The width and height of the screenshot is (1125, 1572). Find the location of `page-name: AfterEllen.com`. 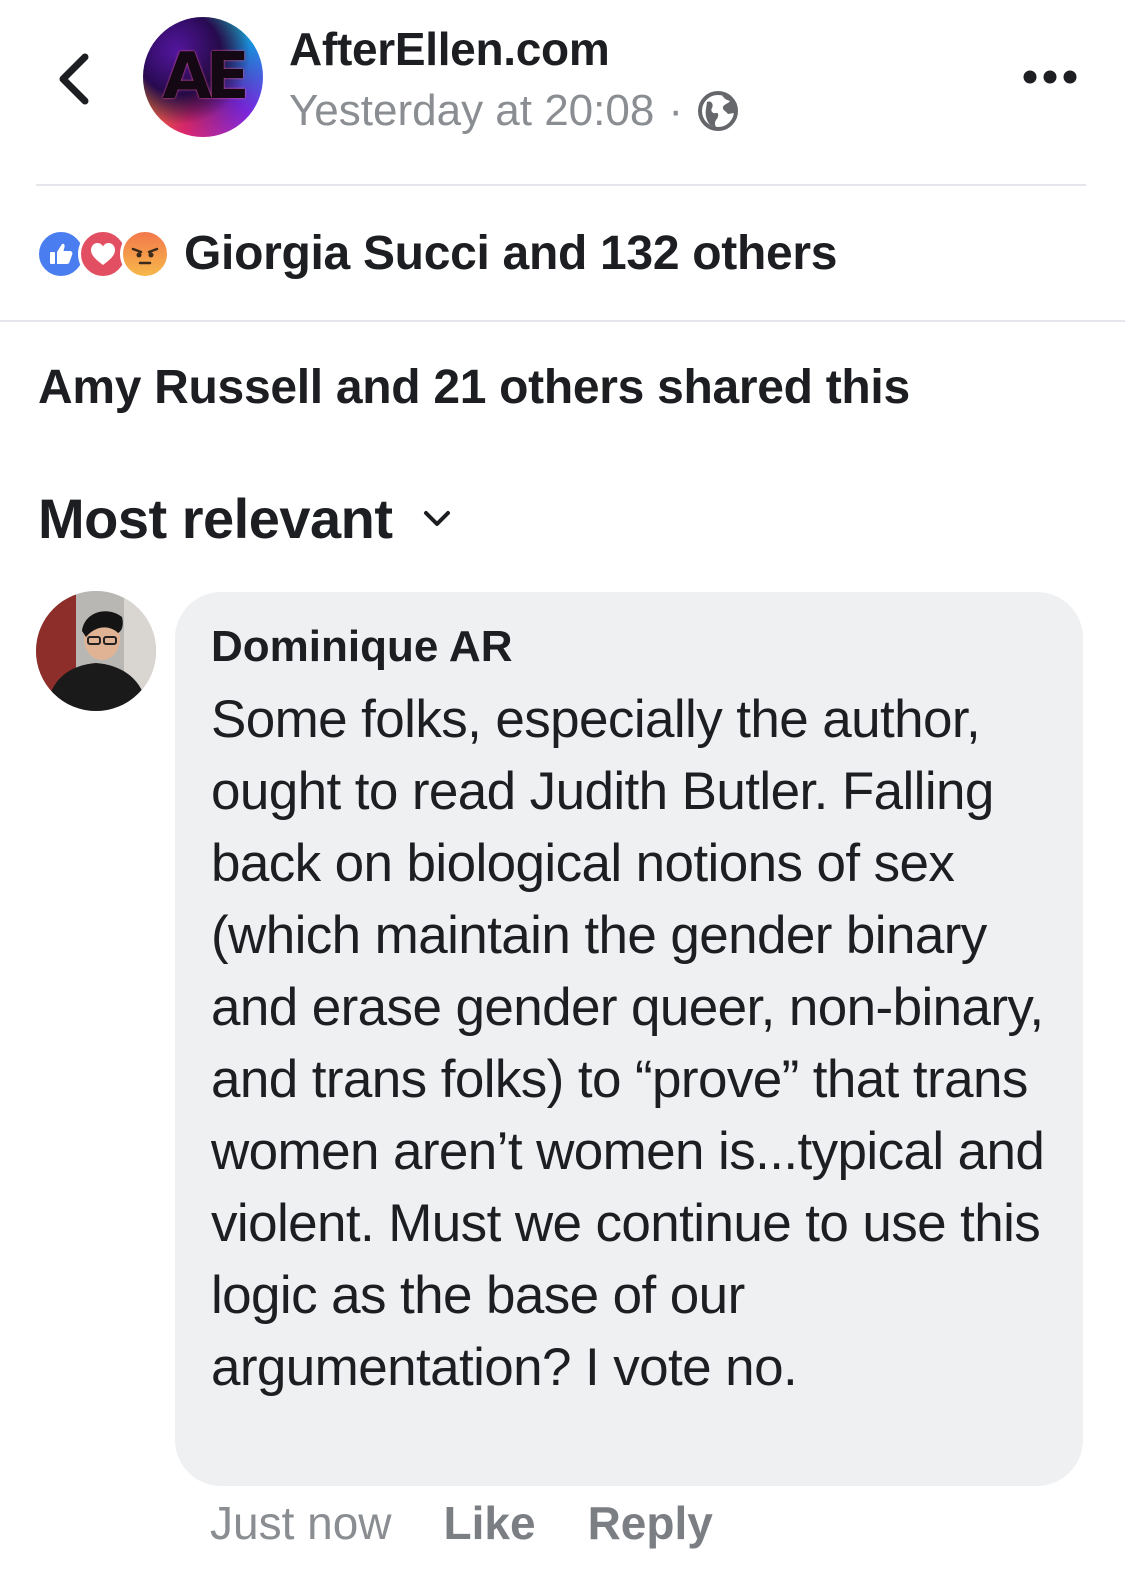

page-name: AfterEllen.com is located at coordinates (449, 49).